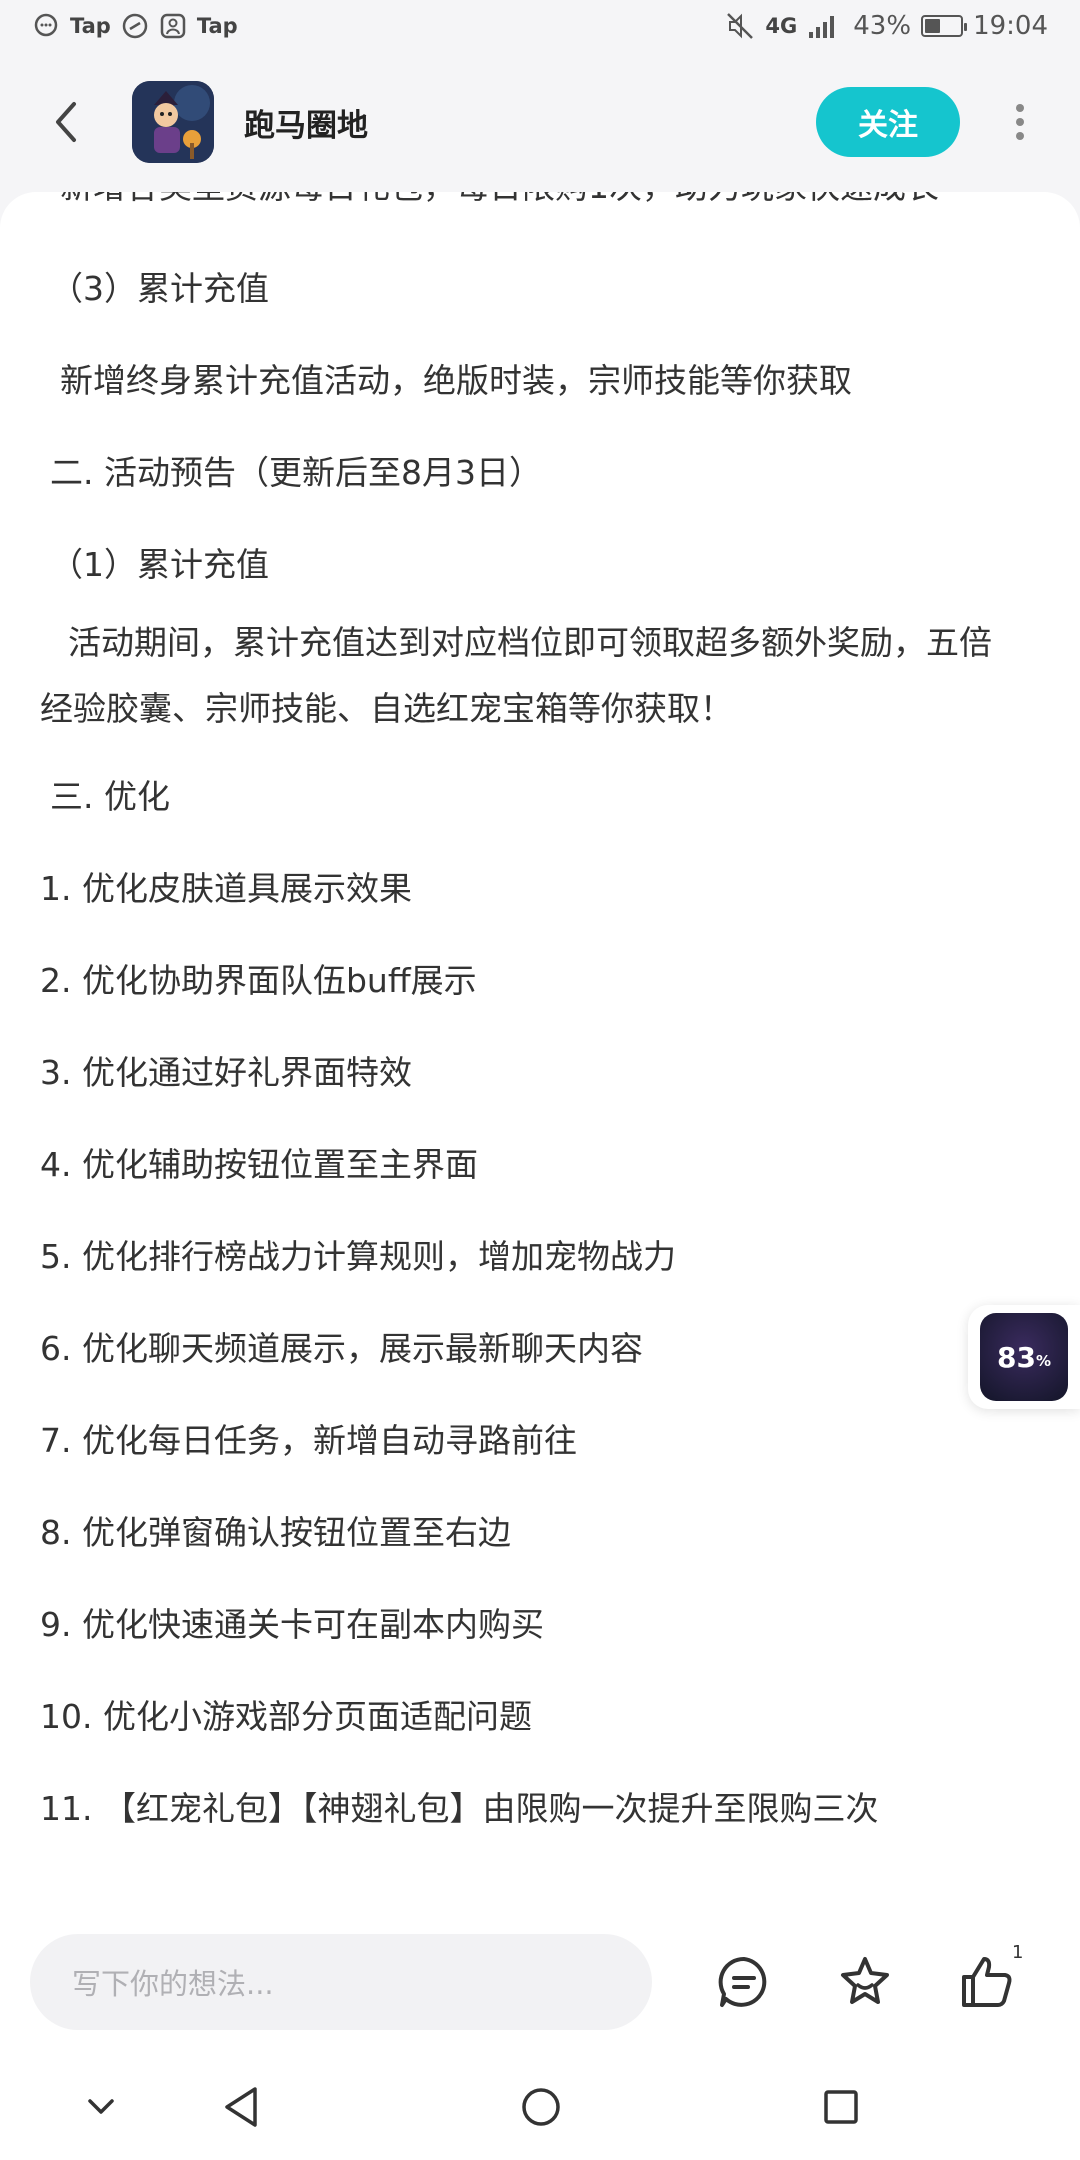  What do you see at coordinates (740, 26) in the screenshot?
I see `mute-icon` at bounding box center [740, 26].